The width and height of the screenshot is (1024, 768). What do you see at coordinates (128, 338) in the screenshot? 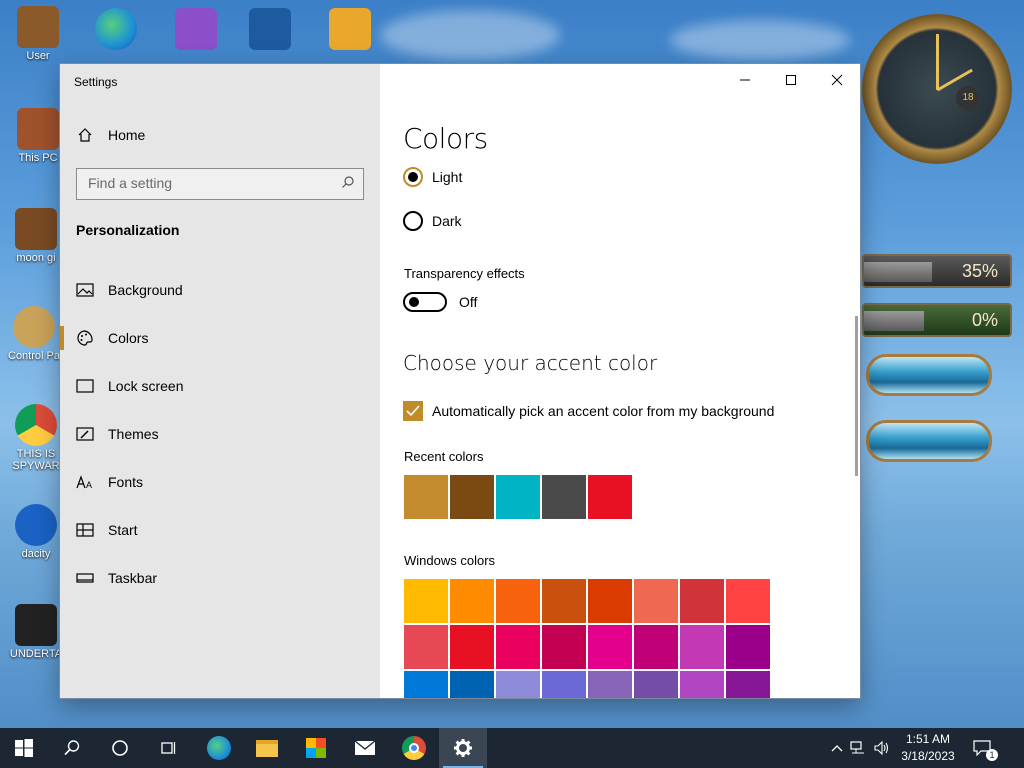
I see `sidebar-item-label: Colors` at bounding box center [128, 338].